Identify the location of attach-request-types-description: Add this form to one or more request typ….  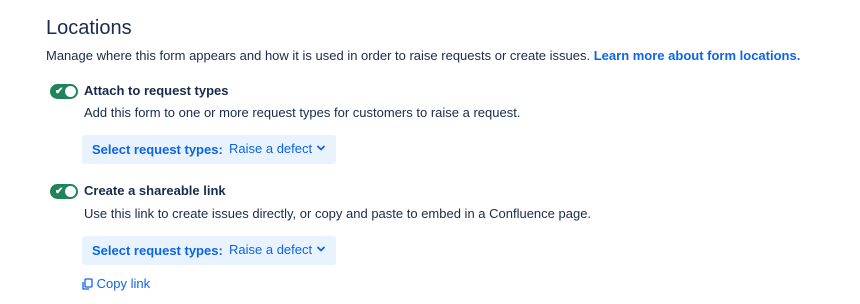
(302, 112).